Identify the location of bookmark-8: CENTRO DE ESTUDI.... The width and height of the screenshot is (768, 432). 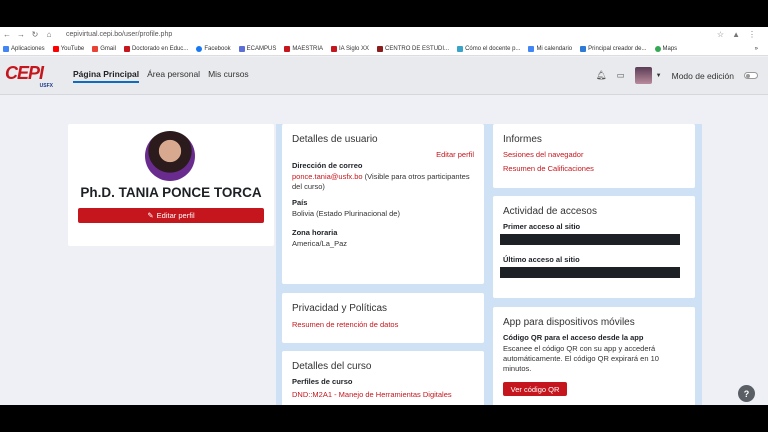
(413, 48).